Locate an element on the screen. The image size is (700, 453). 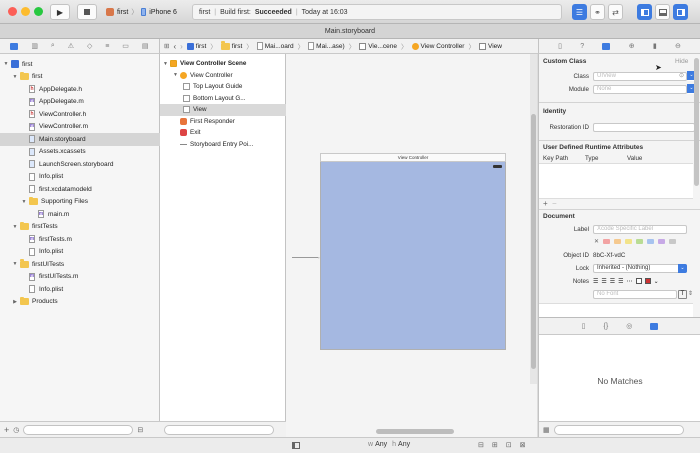
view-controller-view is located at coordinates (413, 252).